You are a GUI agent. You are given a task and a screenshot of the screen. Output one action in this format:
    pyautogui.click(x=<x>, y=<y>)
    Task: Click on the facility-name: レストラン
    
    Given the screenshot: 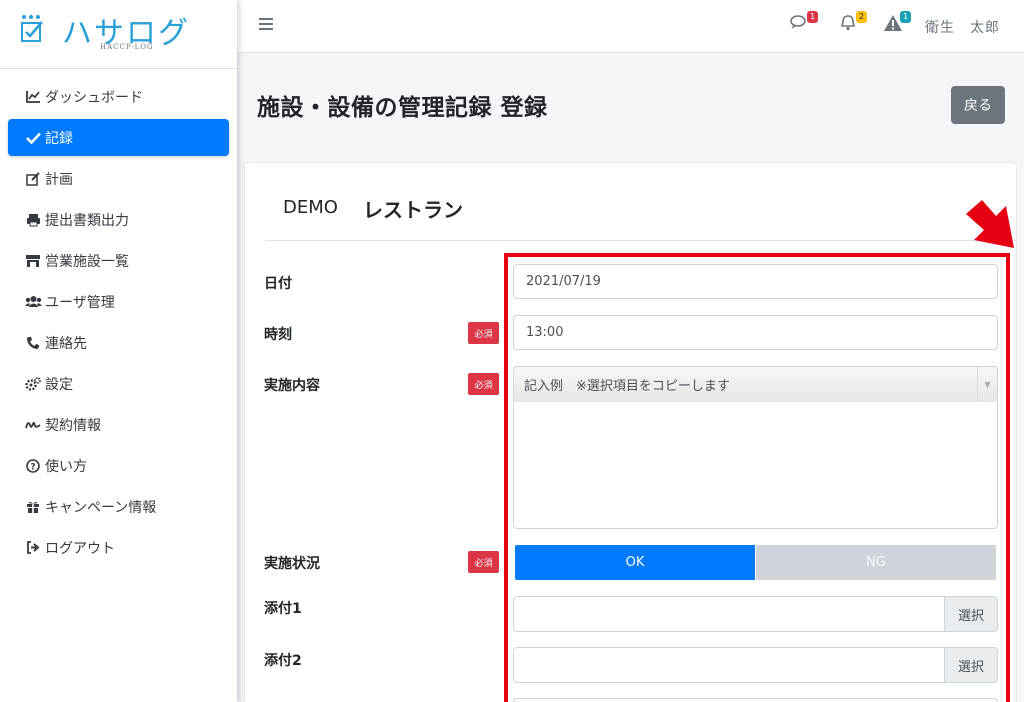 What is the action you would take?
    pyautogui.click(x=413, y=210)
    